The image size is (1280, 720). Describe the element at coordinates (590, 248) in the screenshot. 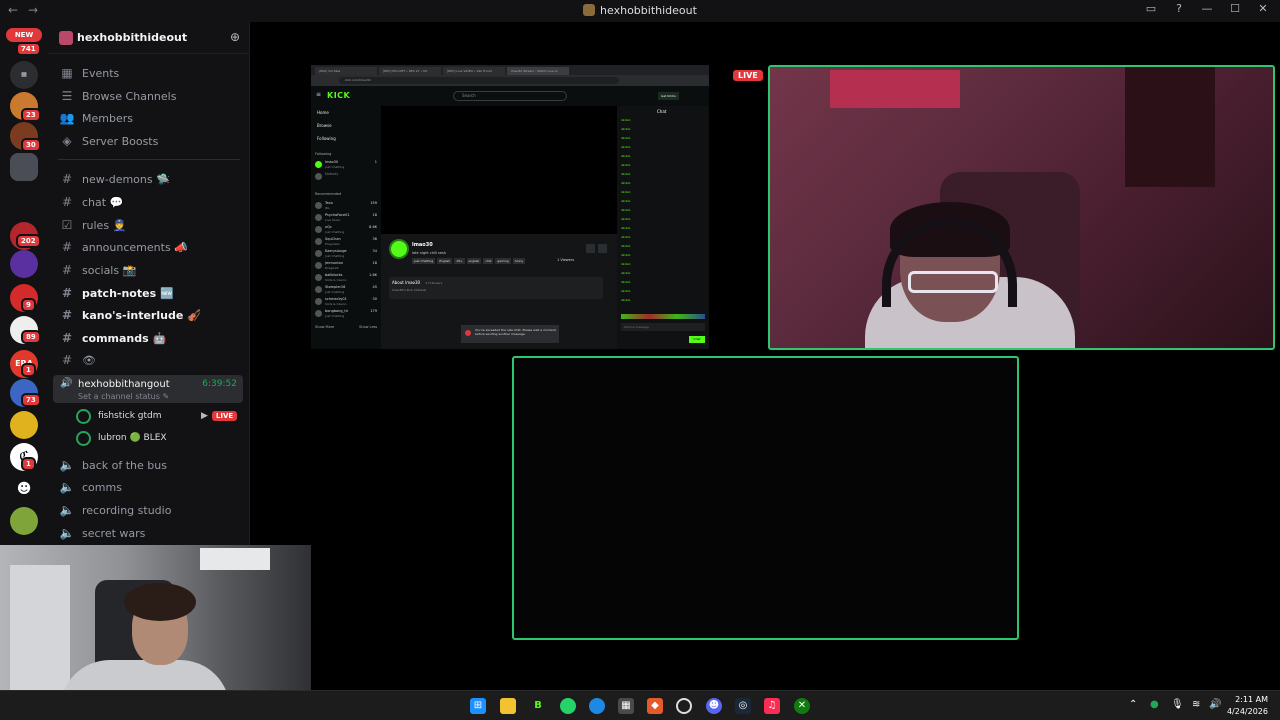

I see `kick-follow-button` at that location.